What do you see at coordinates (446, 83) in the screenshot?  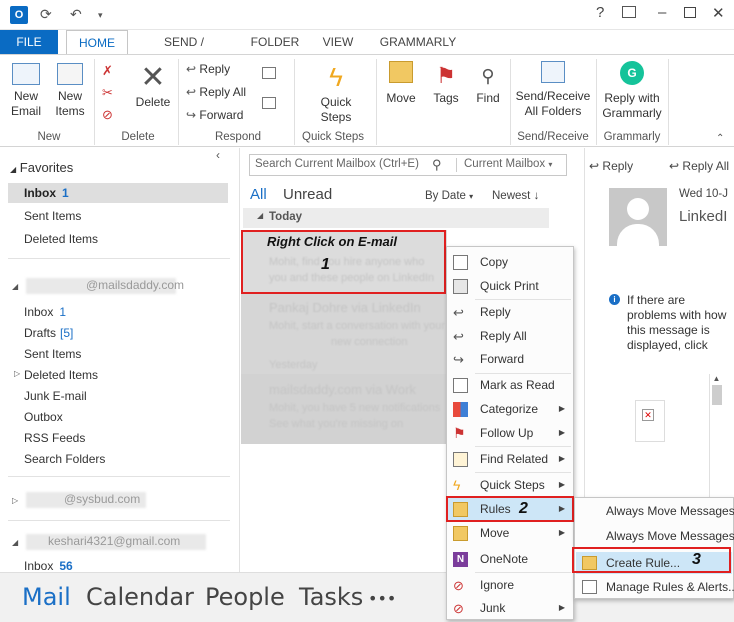 I see `tags-button: ⚑ Tags` at bounding box center [446, 83].